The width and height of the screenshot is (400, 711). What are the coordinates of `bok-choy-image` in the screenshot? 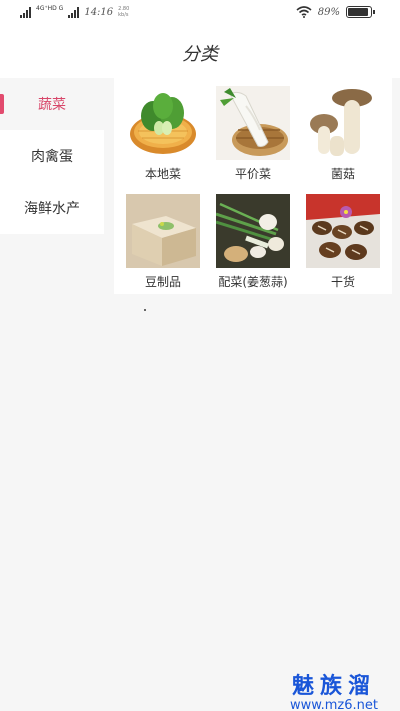 It's located at (163, 123).